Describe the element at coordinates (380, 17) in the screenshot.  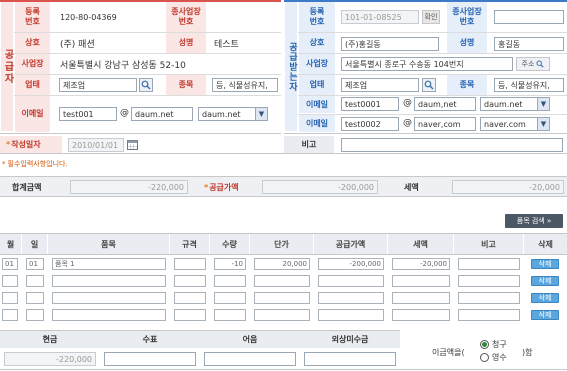
I see `buyer-reg-no-input: 101-01-08525` at that location.